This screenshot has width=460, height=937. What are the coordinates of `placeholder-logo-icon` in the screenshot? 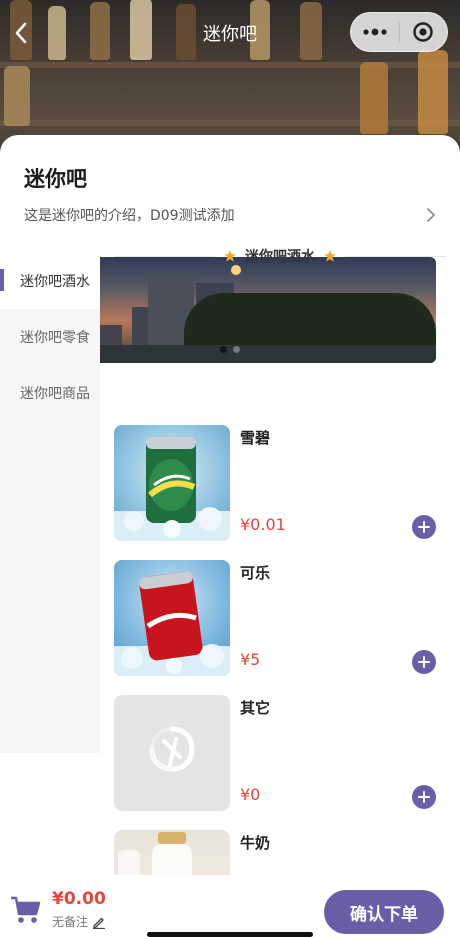 It's located at (172, 749).